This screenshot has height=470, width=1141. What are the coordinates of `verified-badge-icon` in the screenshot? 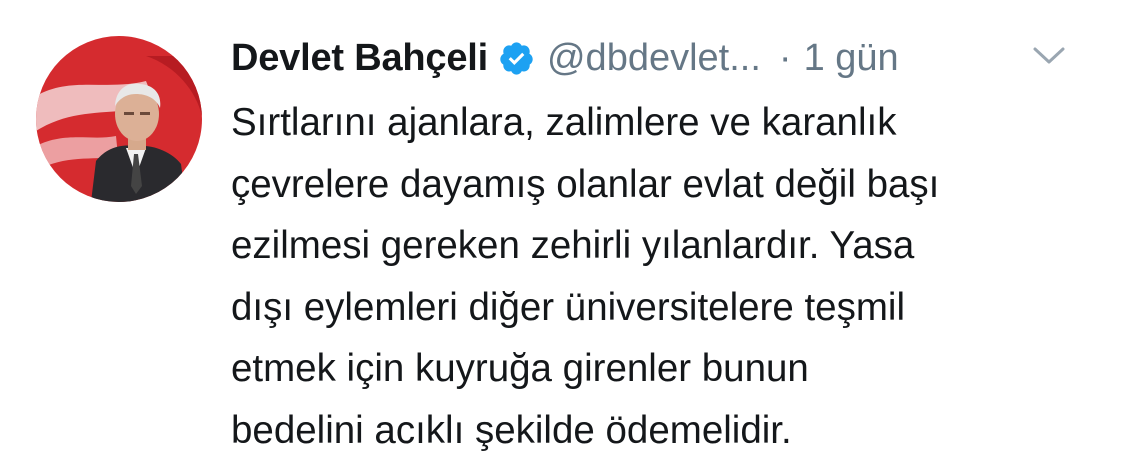 It's located at (516, 58).